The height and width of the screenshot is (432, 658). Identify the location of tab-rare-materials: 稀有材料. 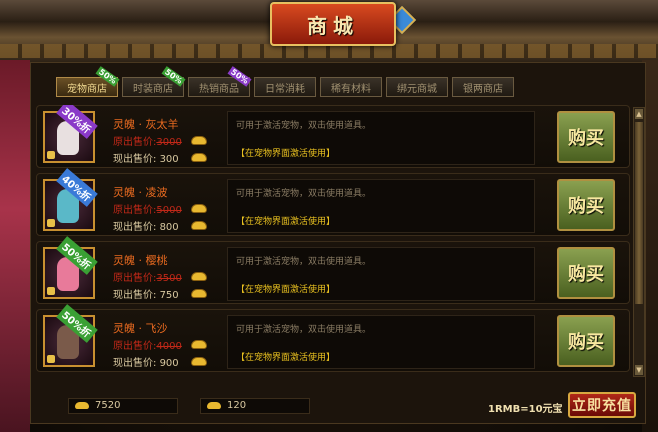
(351, 87).